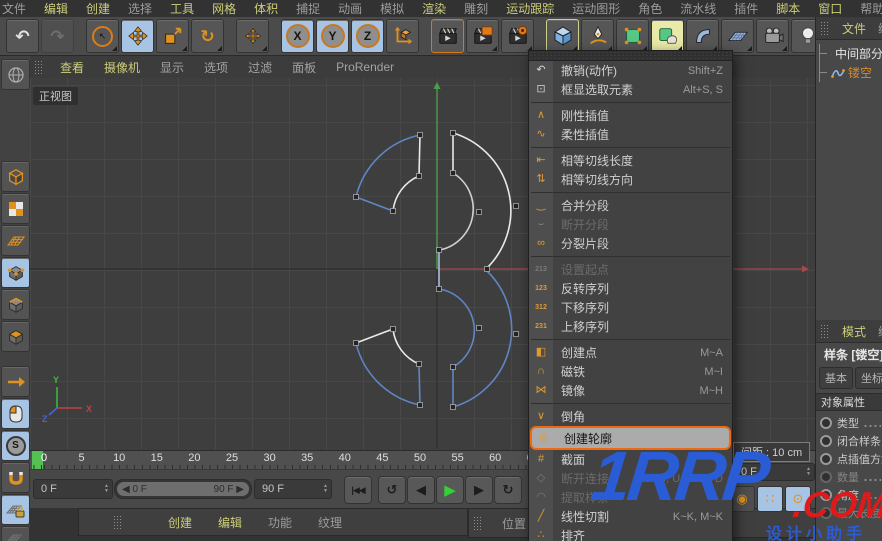 The image size is (882, 541). What do you see at coordinates (73, 489) in the screenshot?
I see `start-frame-field: 0 F ▲ ▼` at bounding box center [73, 489].